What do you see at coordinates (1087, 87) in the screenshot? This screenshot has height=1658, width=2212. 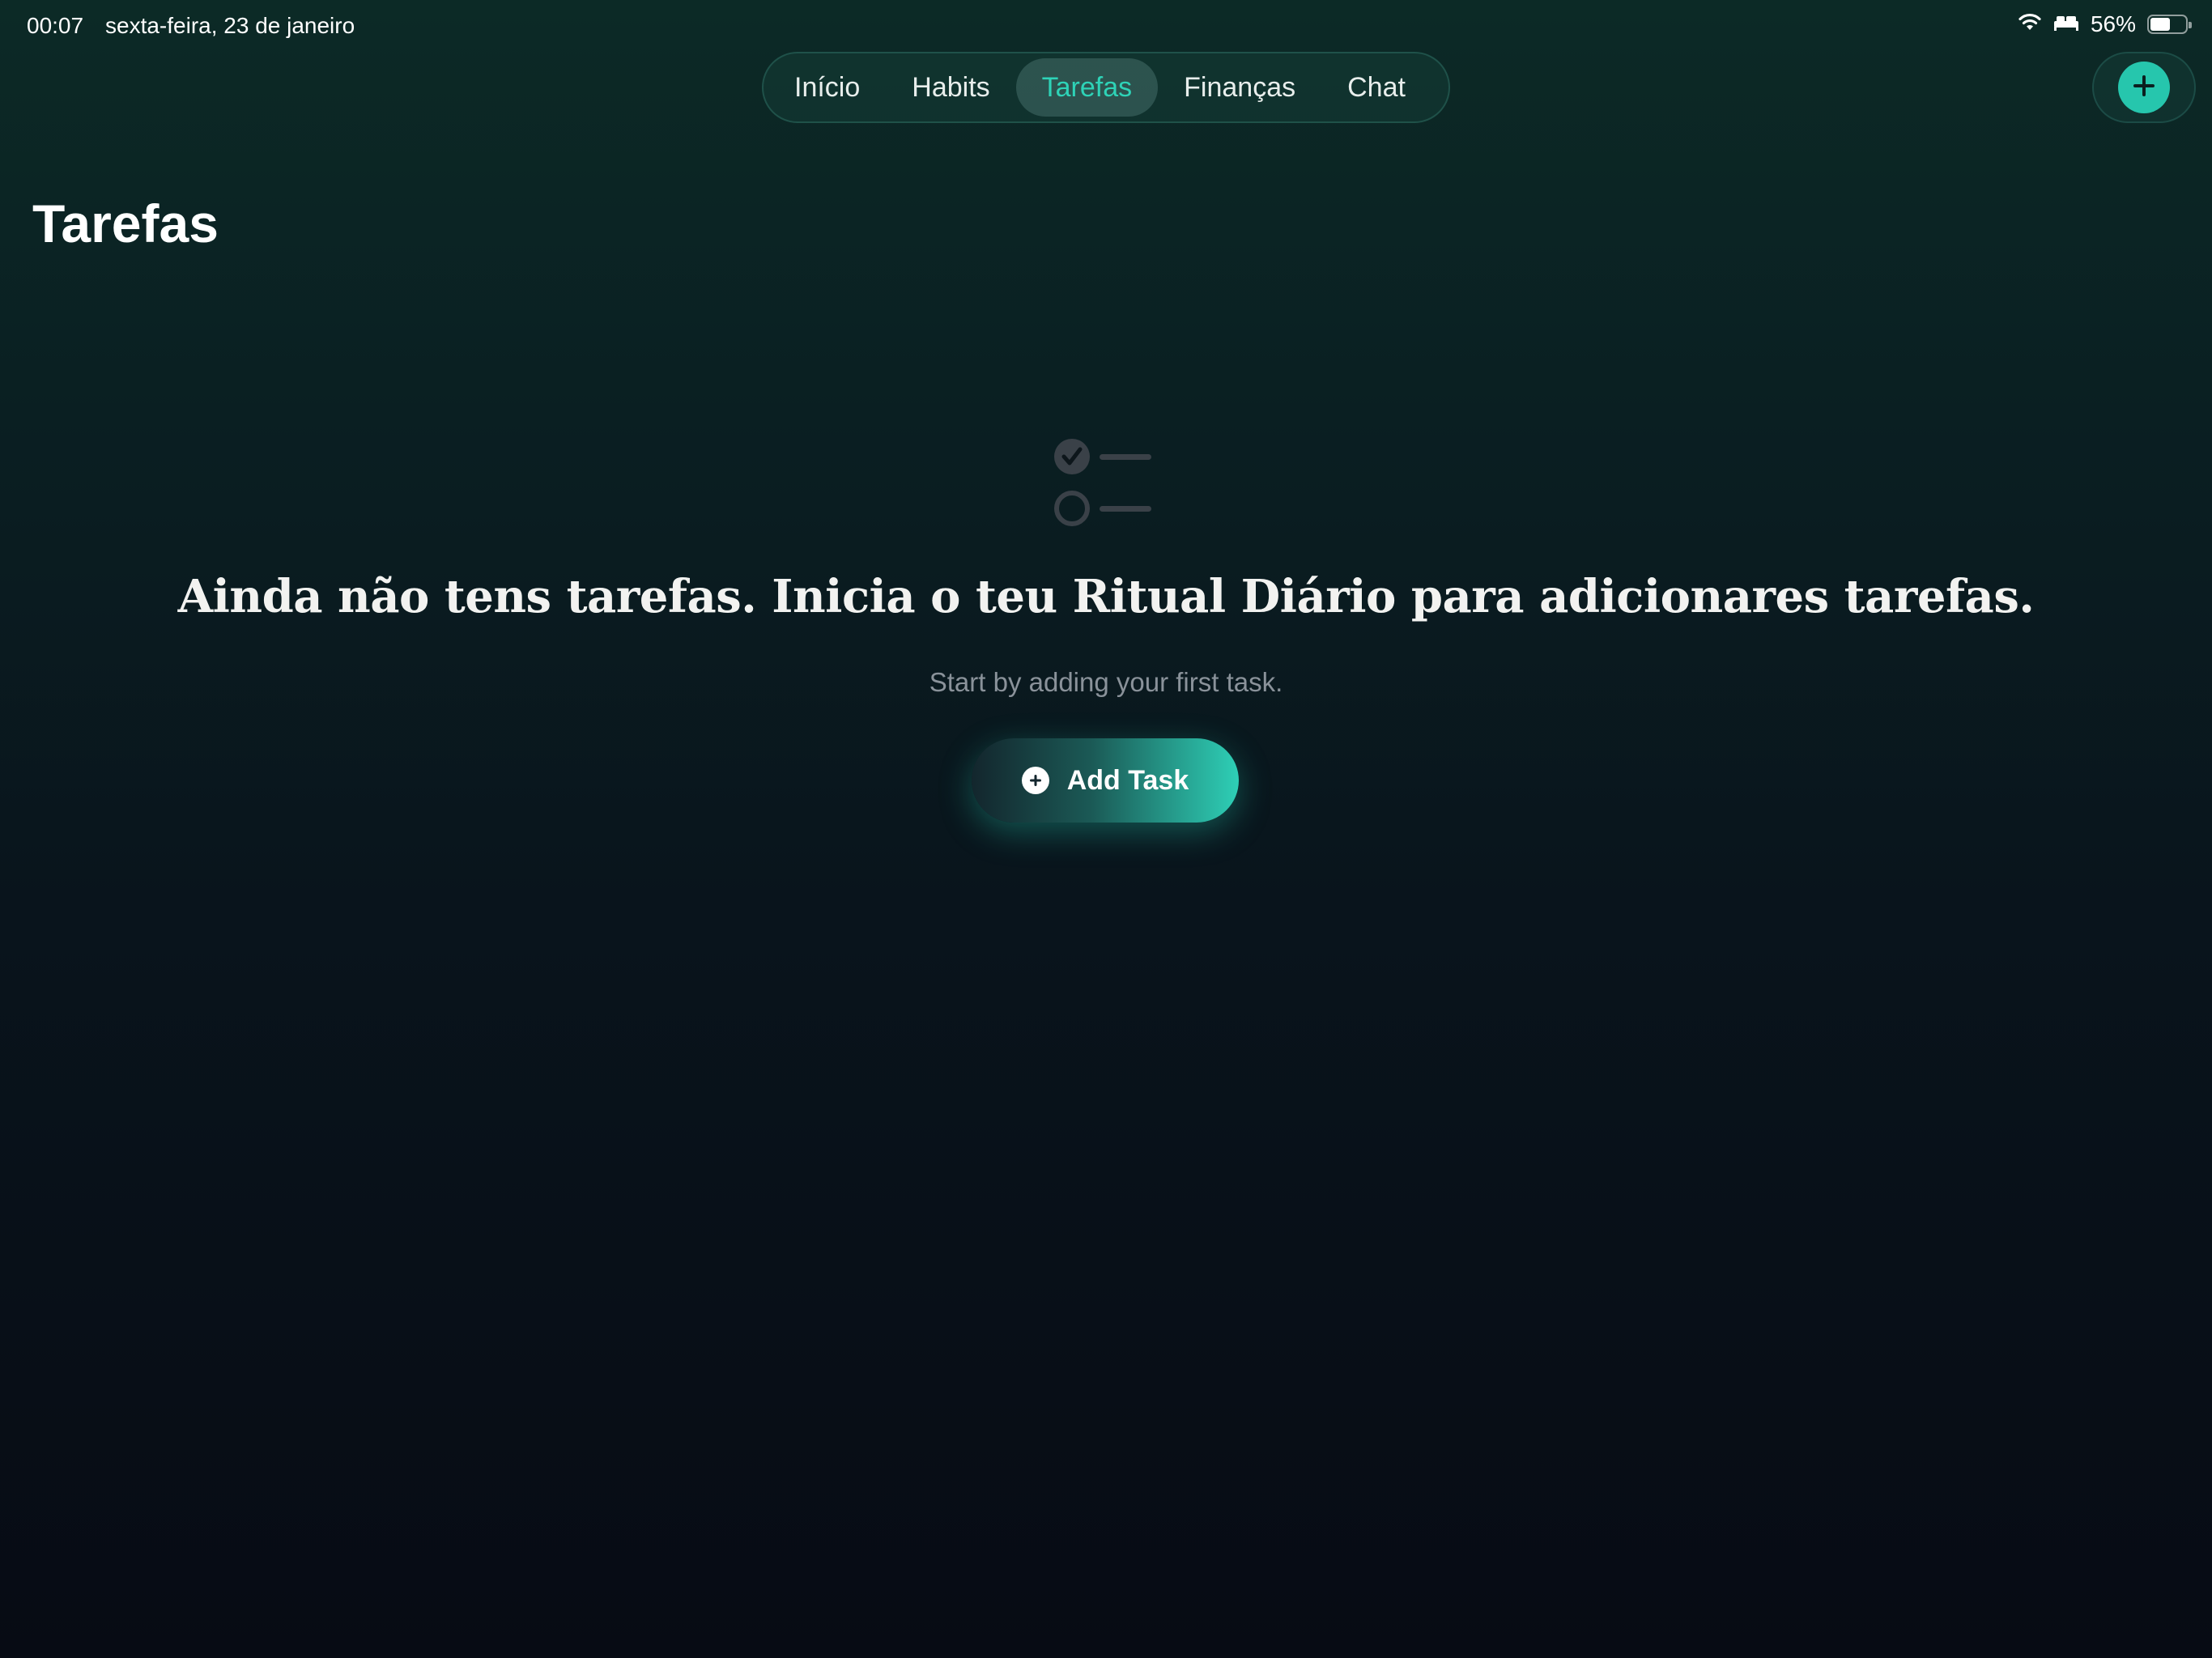 I see `tab-tarefas: Tarefas` at bounding box center [1087, 87].